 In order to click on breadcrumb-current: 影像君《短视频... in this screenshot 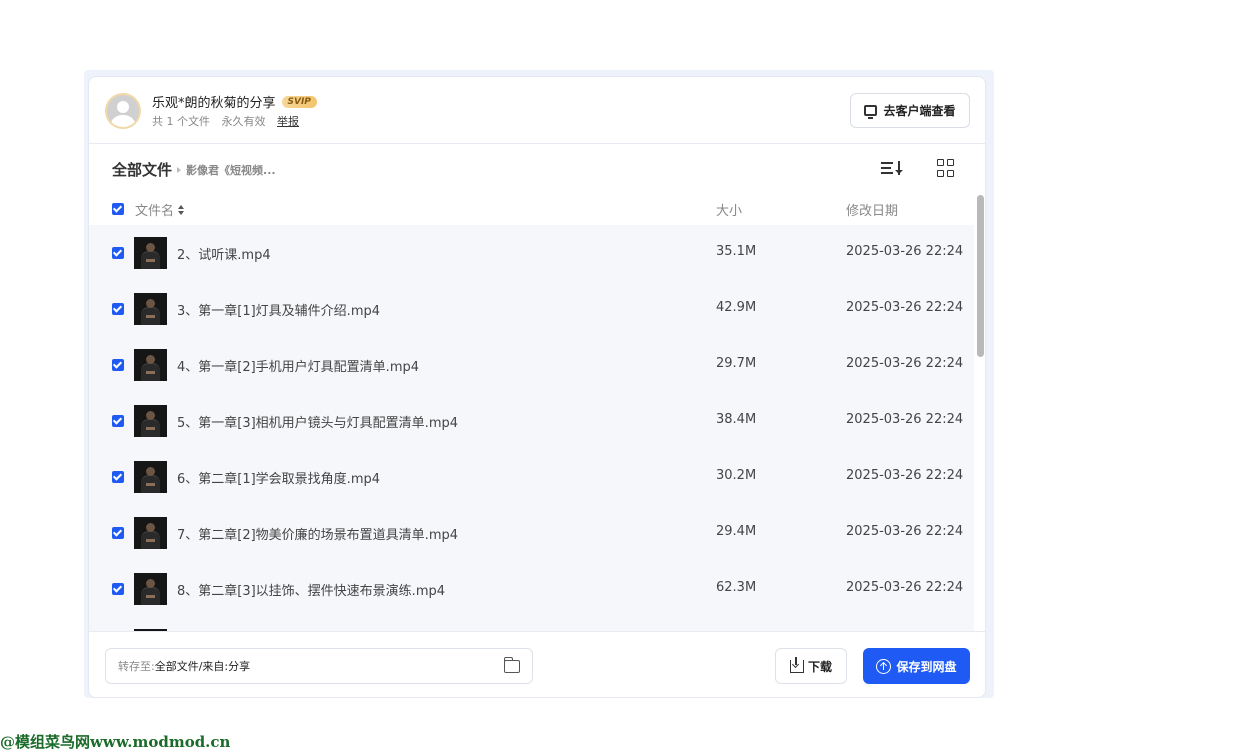, I will do `click(231, 170)`.